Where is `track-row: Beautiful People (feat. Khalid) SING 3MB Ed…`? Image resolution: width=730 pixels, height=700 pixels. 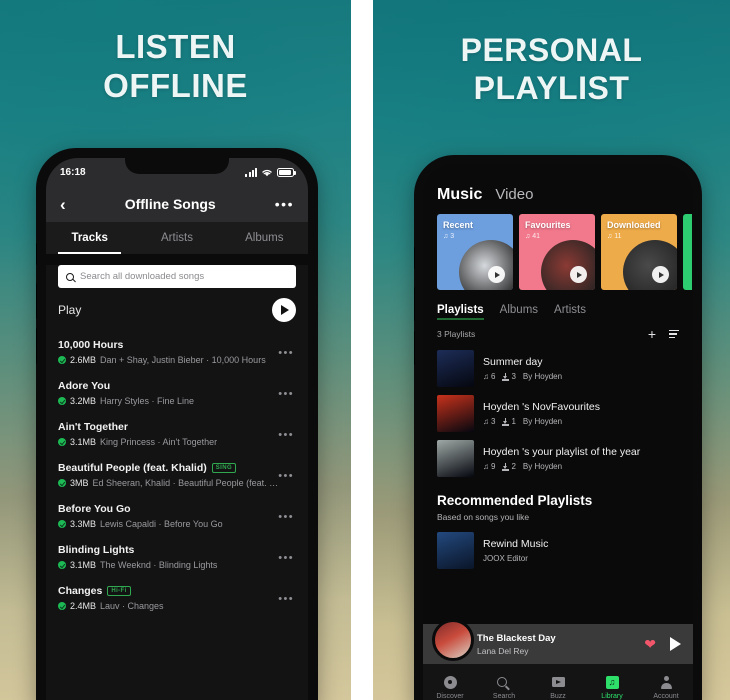 track-row: Beautiful People (feat. Khalid) SING 3MB Ed… is located at coordinates (177, 475).